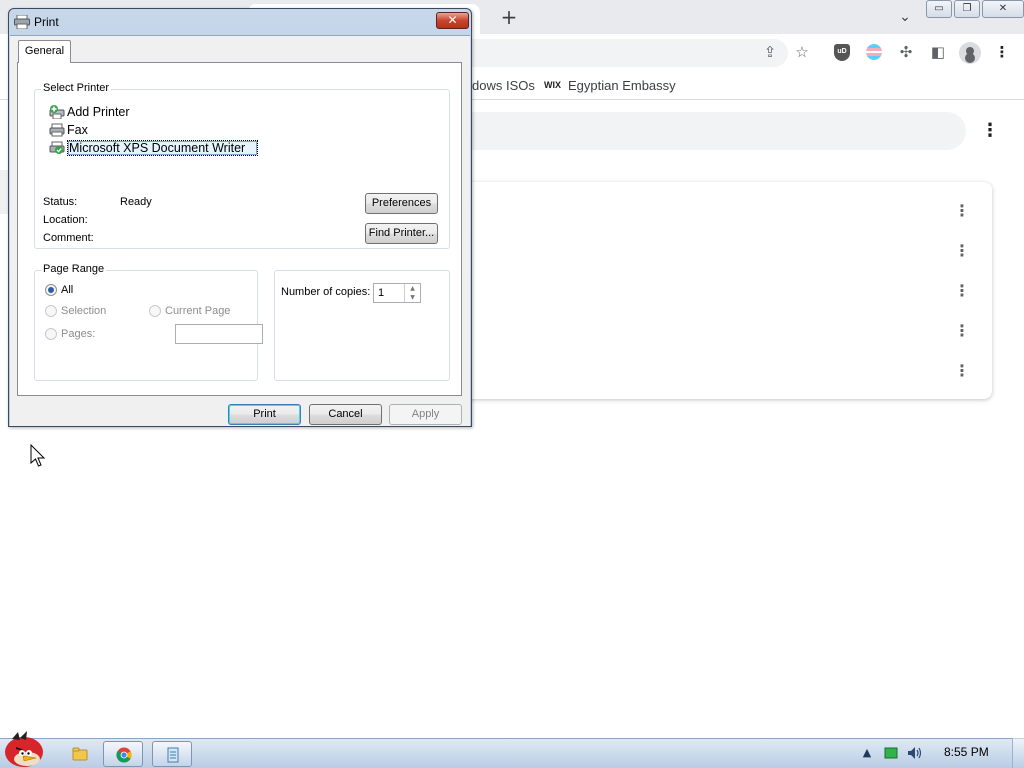 The width and height of the screenshot is (1024, 768). I want to click on location-label: Location:, so click(65, 220).